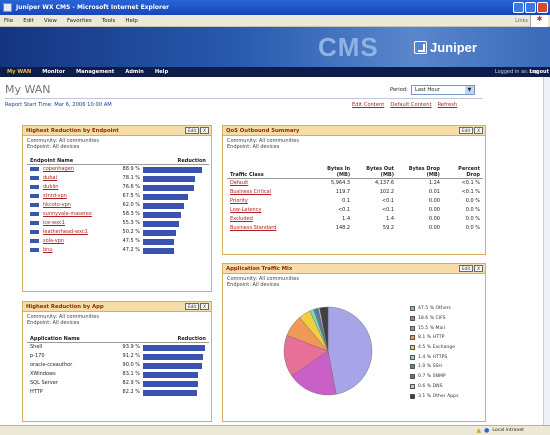 Image resolution: width=550 pixels, height=435 pixels. Describe the element at coordinates (239, 183) in the screenshot. I see `traffic-class-link: Default` at that location.